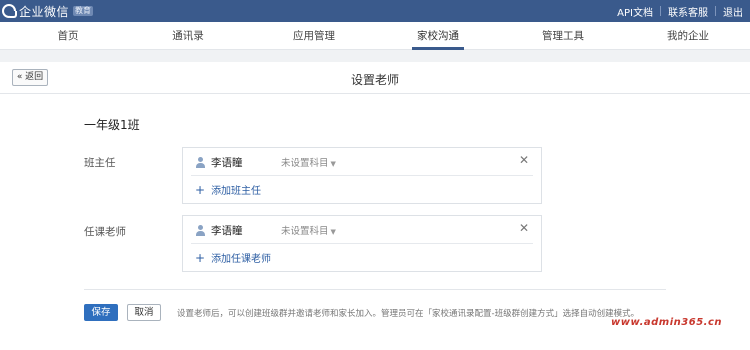 The width and height of the screenshot is (750, 350). Describe the element at coordinates (83, 11) in the screenshot. I see `edition-badge: 教育` at that location.